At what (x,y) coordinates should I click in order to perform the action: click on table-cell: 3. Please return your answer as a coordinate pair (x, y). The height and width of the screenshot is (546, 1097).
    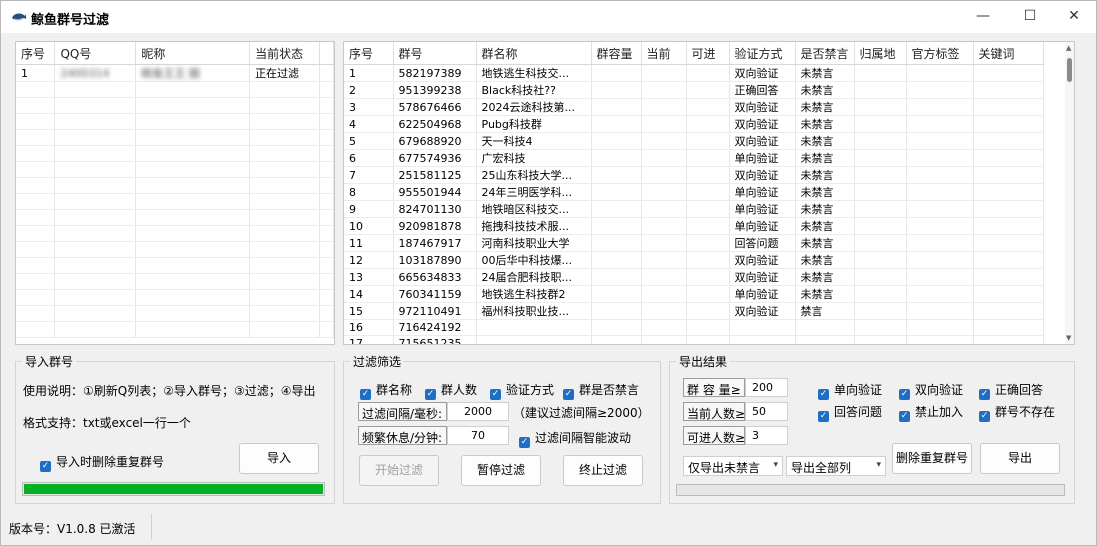
    Looking at the image, I should click on (369, 107).